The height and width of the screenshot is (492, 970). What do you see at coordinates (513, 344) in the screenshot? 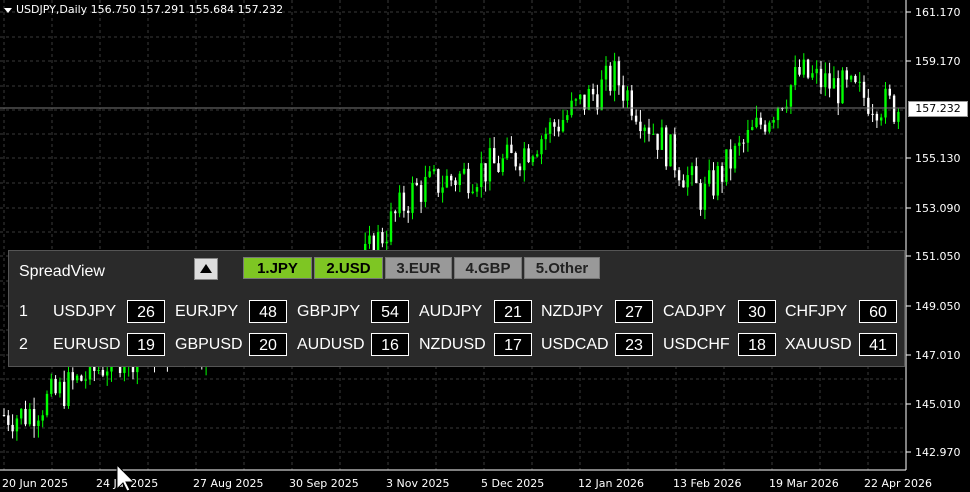
I see `spread-value: 17` at bounding box center [513, 344].